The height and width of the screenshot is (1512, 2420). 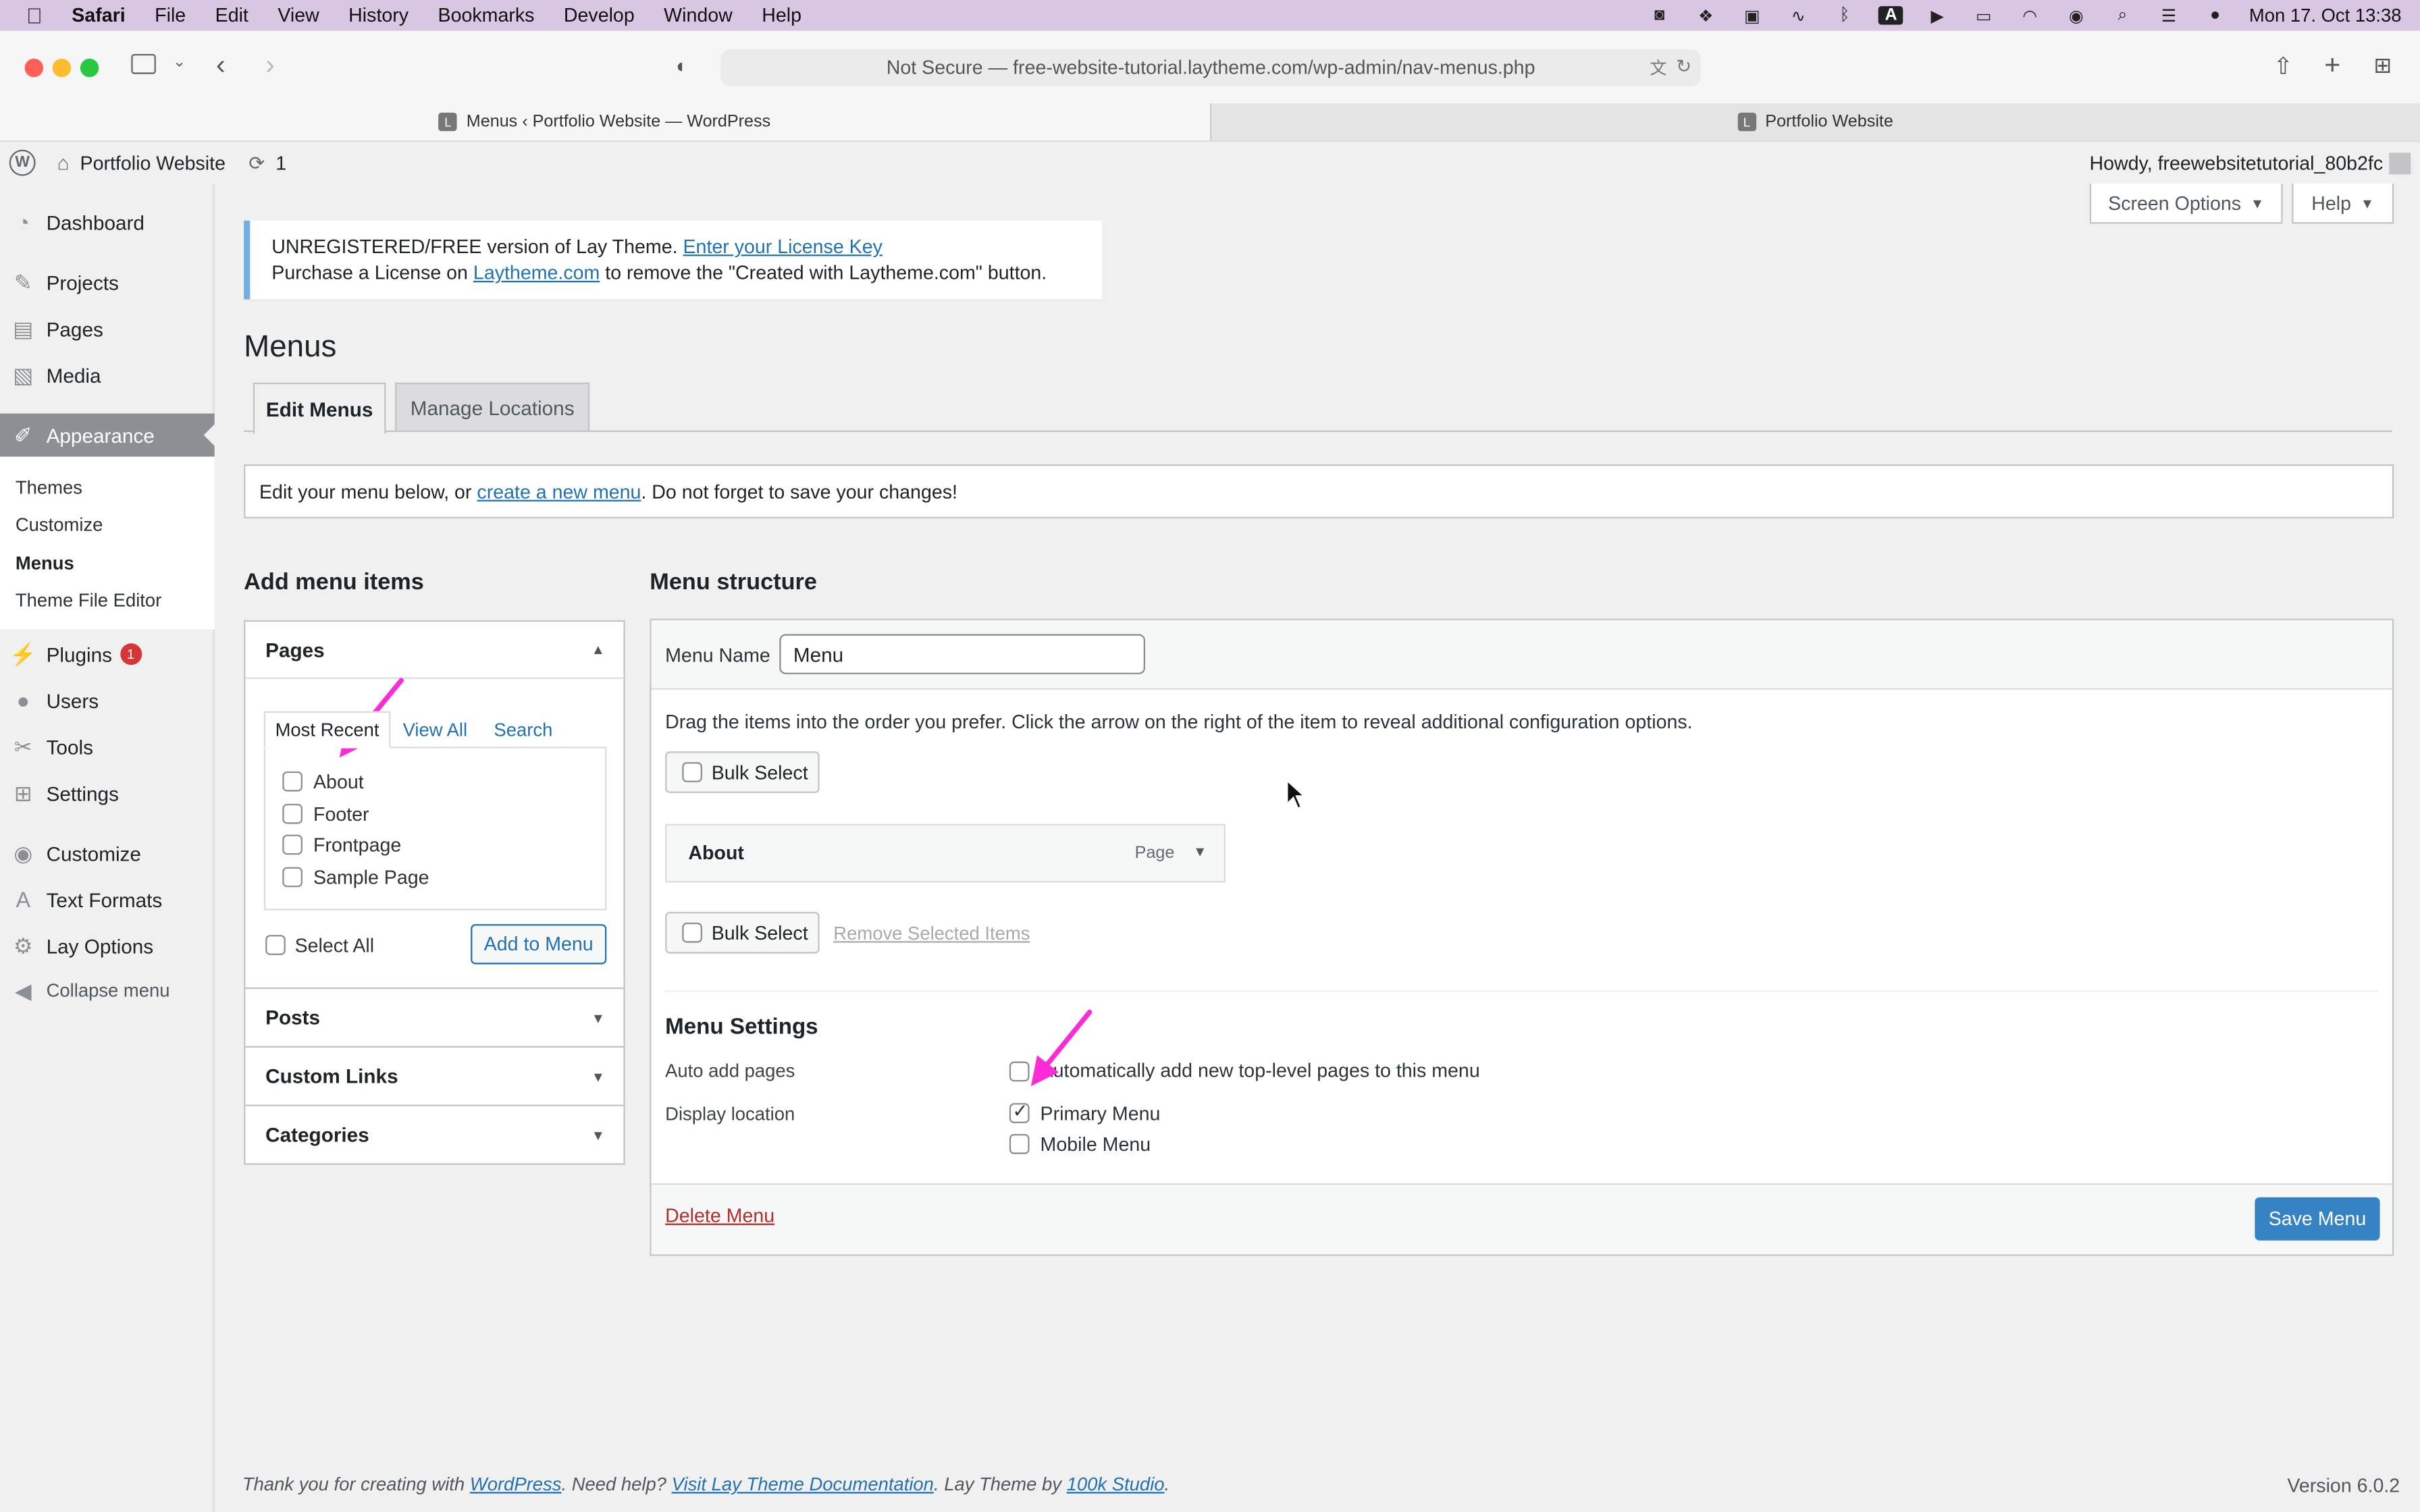 What do you see at coordinates (516, 1484) in the screenshot?
I see `wordpress-link: WordPress` at bounding box center [516, 1484].